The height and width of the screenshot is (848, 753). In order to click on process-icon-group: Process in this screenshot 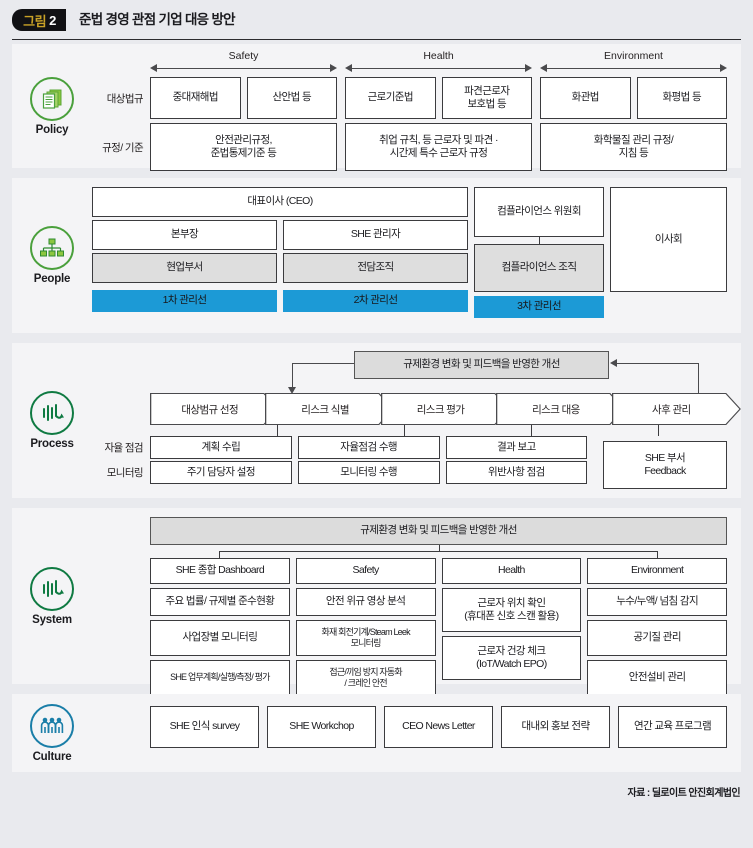, I will do `click(52, 420)`.